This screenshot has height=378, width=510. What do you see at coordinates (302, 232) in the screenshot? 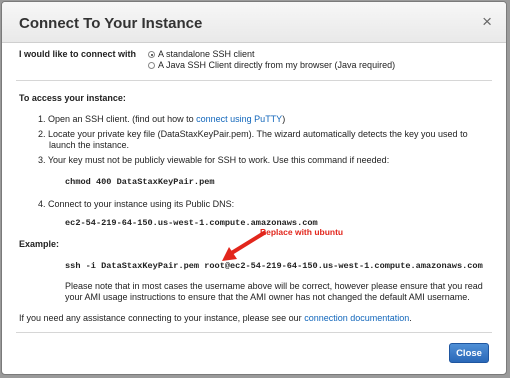
I see `annotation-text: Replace with ubuntu` at bounding box center [302, 232].